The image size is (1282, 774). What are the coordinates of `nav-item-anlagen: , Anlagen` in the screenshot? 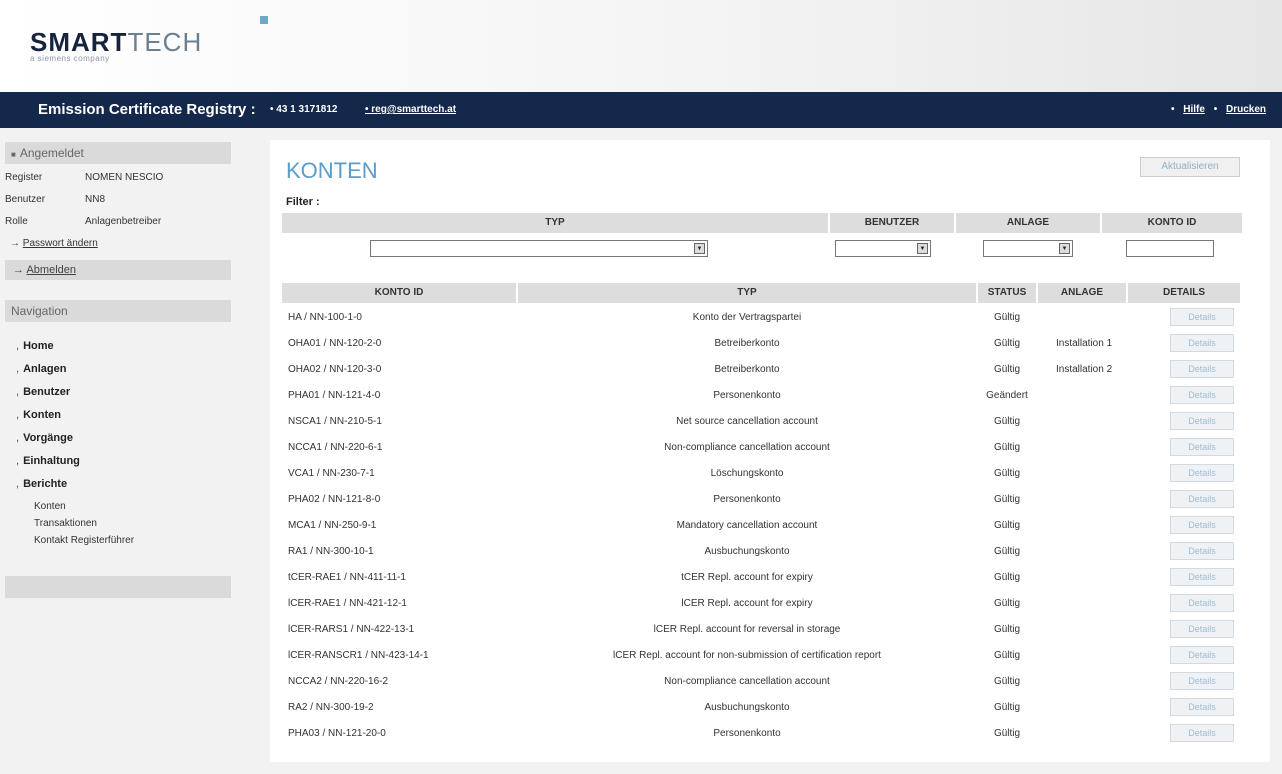 It's located at (41, 369).